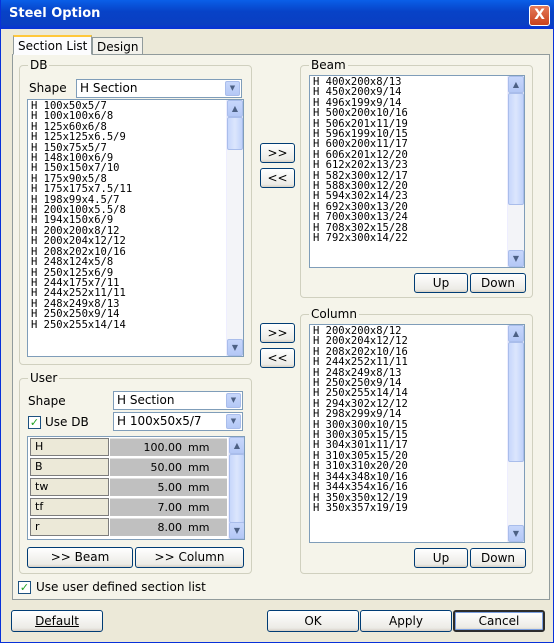 The width and height of the screenshot is (554, 643). I want to click on param-row: B 50.00 mm, so click(128, 467).